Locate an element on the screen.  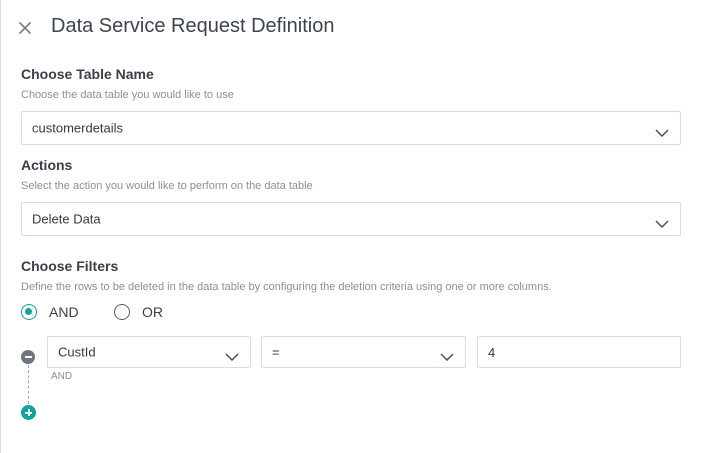
filter-operator-value: = is located at coordinates (276, 352).